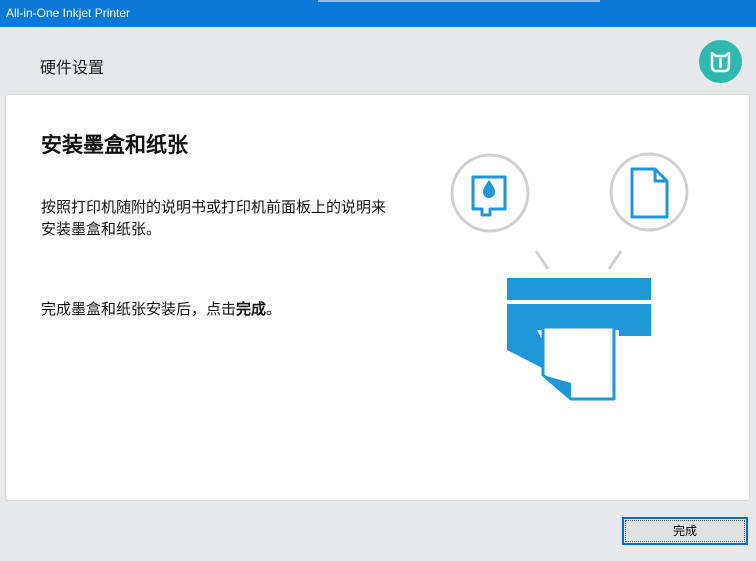 This screenshot has width=756, height=561. I want to click on page-title: 硬件设置, so click(72, 67).